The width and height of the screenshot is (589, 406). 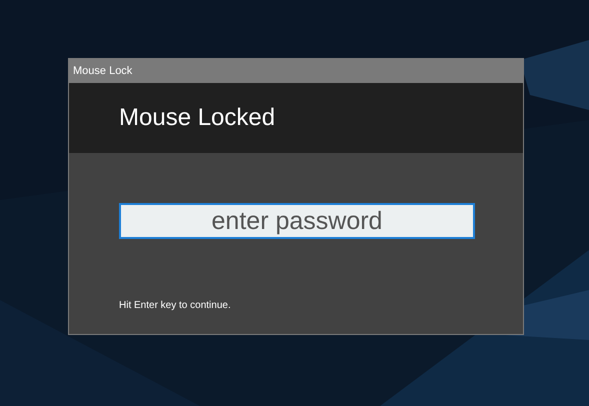 I want to click on hint-text: Hit Enter key to continue., so click(x=175, y=305).